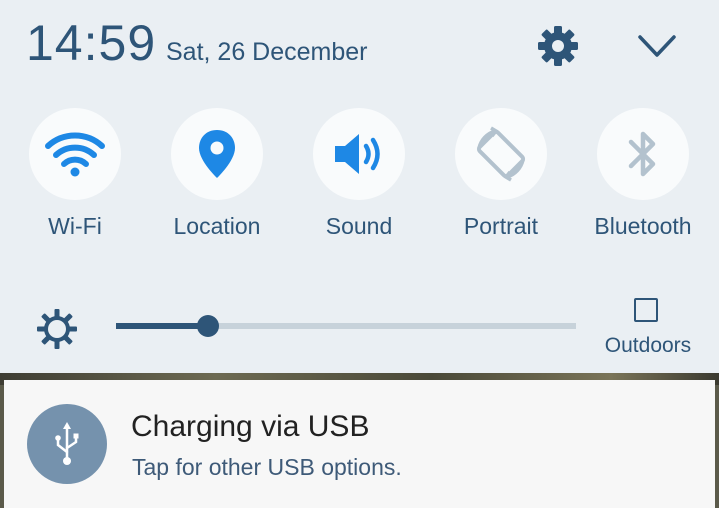  What do you see at coordinates (646, 310) in the screenshot?
I see `outdoors-checkbox` at bounding box center [646, 310].